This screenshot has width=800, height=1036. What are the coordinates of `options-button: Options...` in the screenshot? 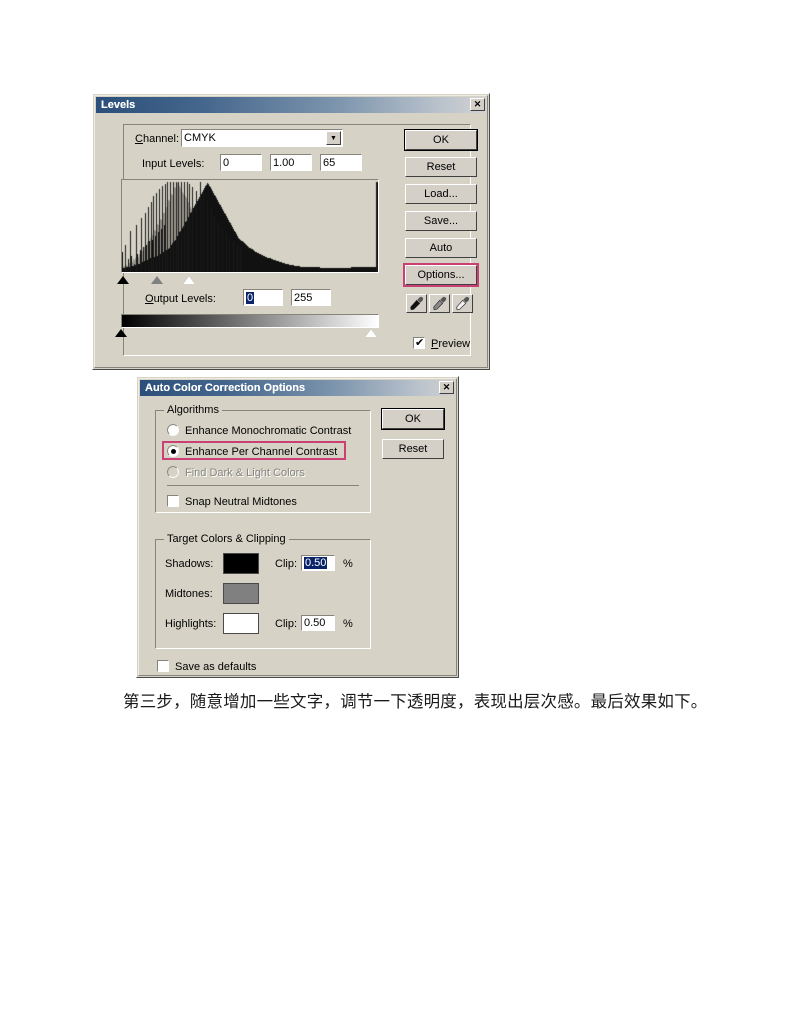 It's located at (441, 275).